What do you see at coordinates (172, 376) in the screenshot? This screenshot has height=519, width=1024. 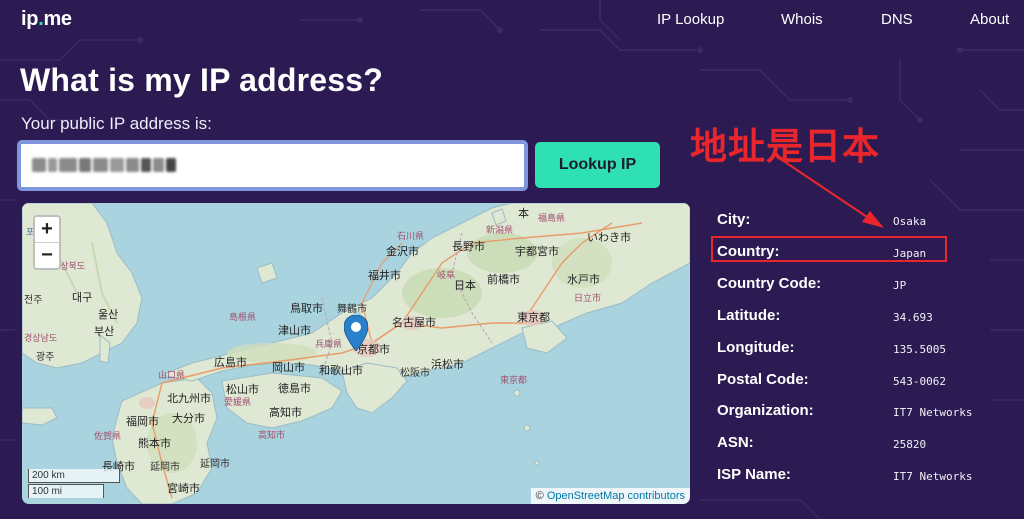 I see `map-label: 山口県` at bounding box center [172, 376].